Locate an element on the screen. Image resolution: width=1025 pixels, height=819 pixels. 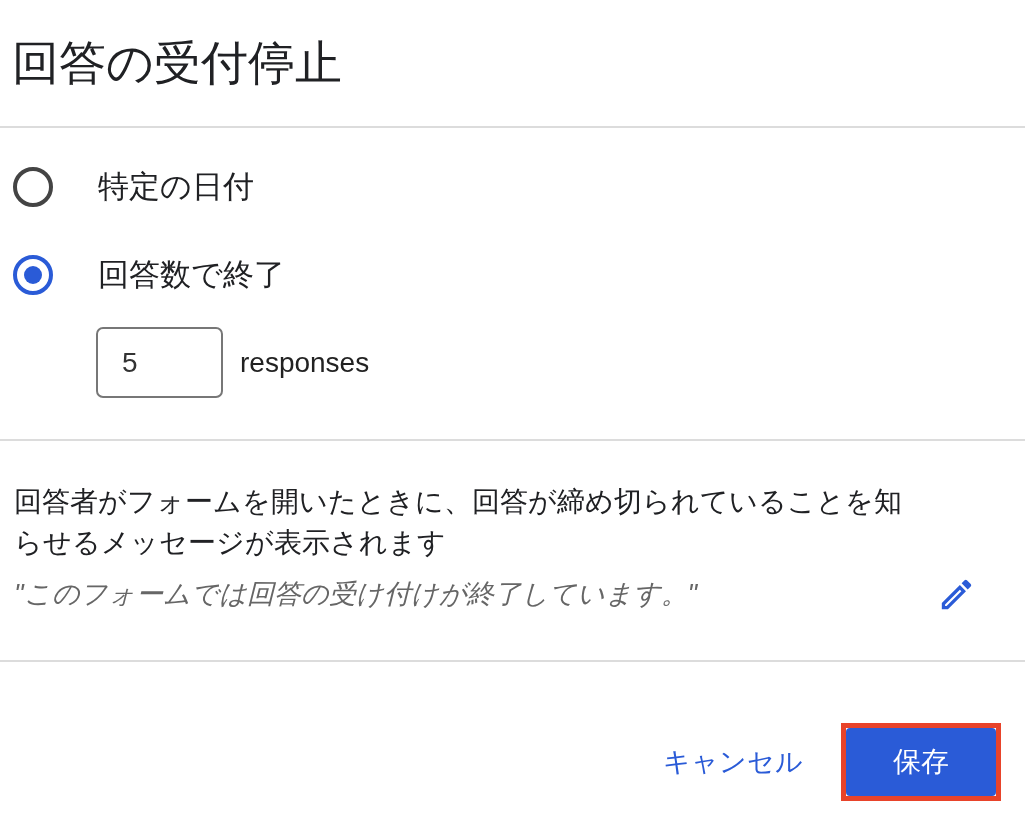
dialog-title: 回答の受付停止 is located at coordinates (177, 62).